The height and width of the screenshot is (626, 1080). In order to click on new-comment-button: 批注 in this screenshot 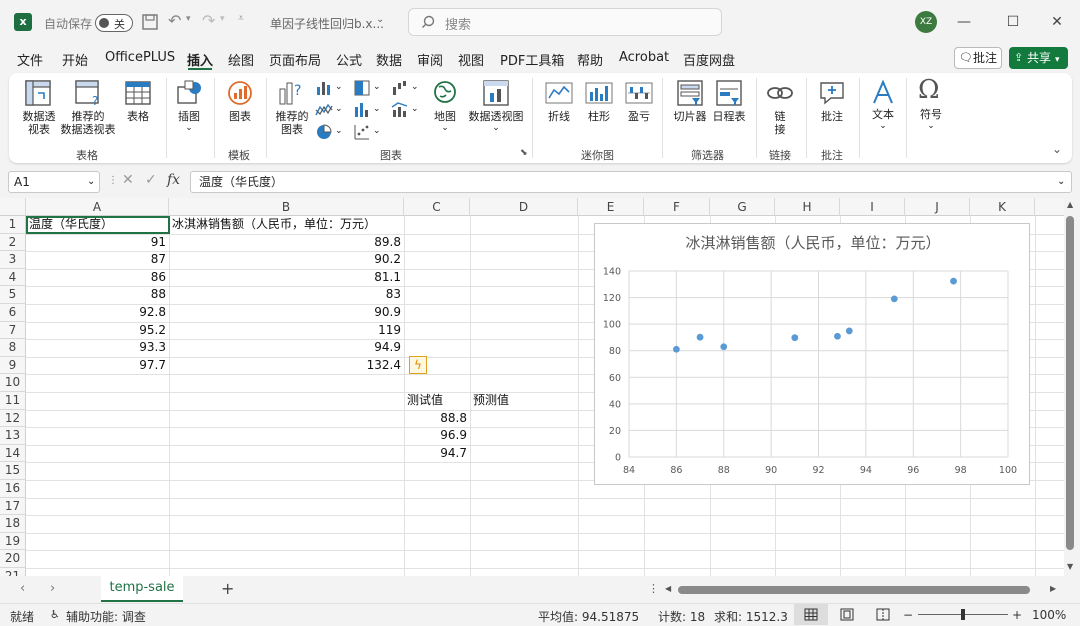, I will do `click(832, 116)`.